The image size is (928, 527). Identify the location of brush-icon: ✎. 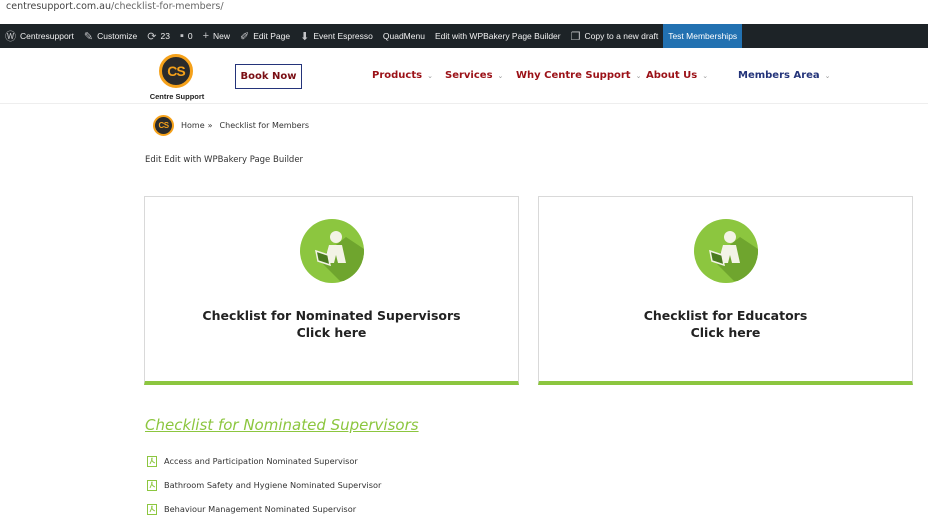
(88, 36).